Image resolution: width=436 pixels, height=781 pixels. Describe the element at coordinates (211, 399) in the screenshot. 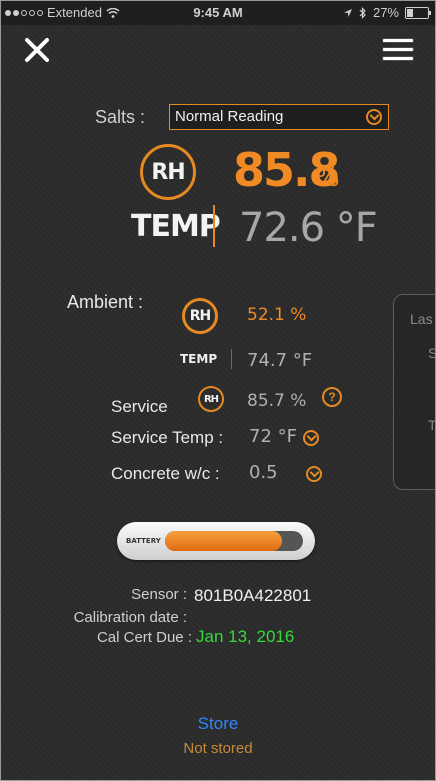

I see `service-rh-badge: RH` at that location.